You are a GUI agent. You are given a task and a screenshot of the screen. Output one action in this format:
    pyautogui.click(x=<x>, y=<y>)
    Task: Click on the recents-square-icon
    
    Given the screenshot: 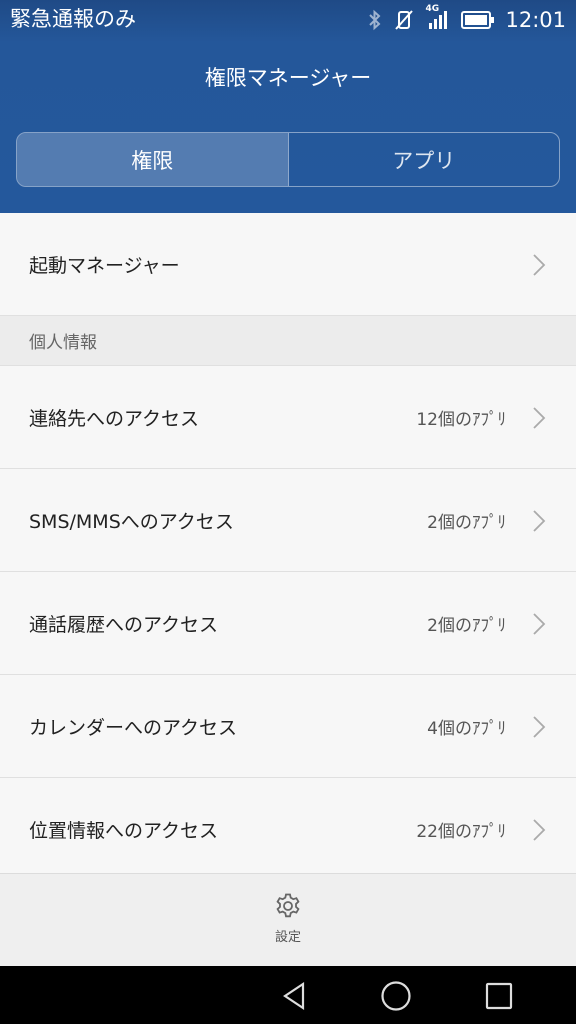 What is the action you would take?
    pyautogui.click(x=499, y=996)
    